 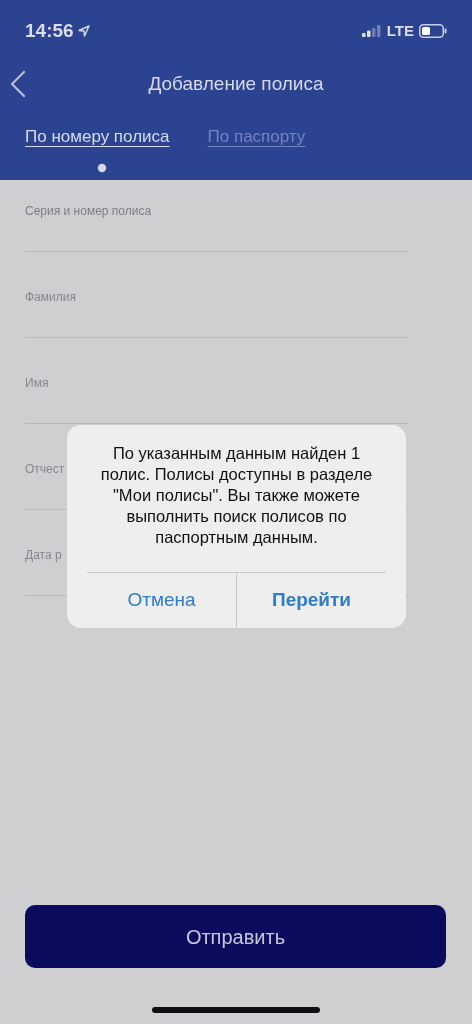 I want to click on tab: По паспорту, so click(x=256, y=137).